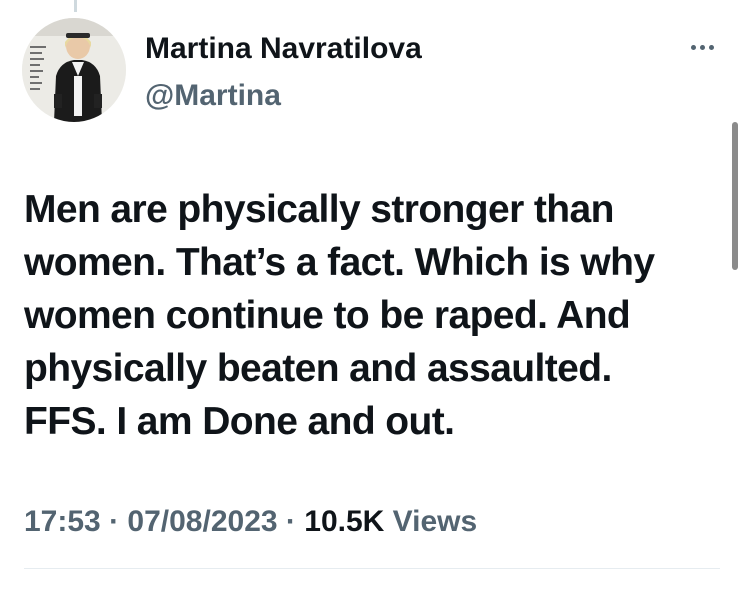  What do you see at coordinates (318, 368) in the screenshot?
I see `tweet-text-line: physically beaten and assaulted.` at bounding box center [318, 368].